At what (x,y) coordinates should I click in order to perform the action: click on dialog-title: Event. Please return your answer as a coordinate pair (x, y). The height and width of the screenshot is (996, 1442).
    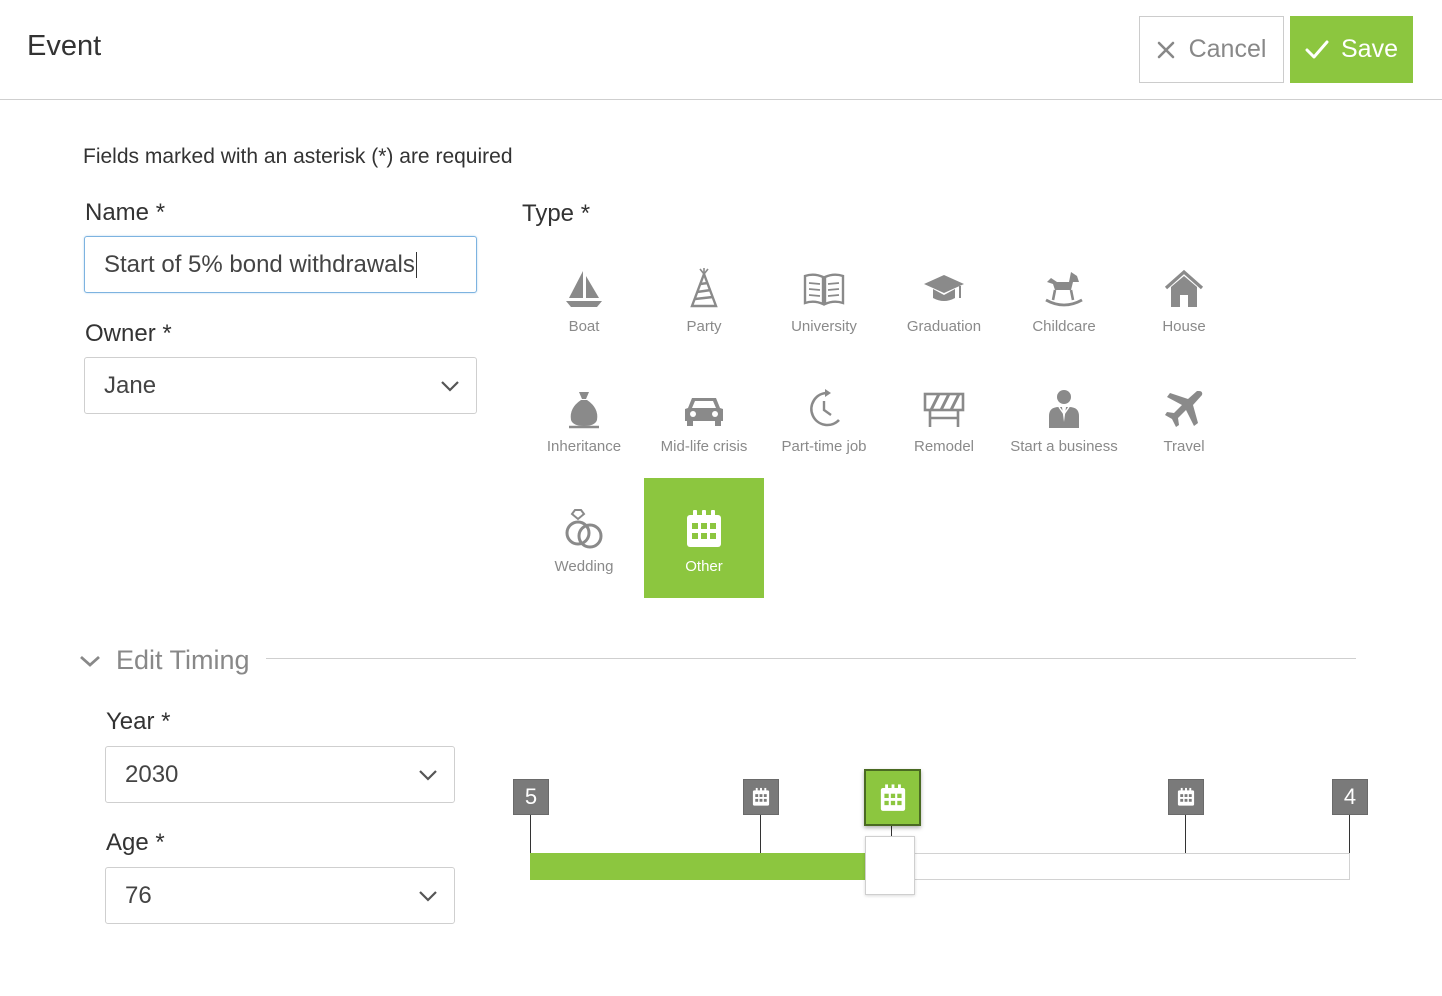
    Looking at the image, I should click on (64, 46).